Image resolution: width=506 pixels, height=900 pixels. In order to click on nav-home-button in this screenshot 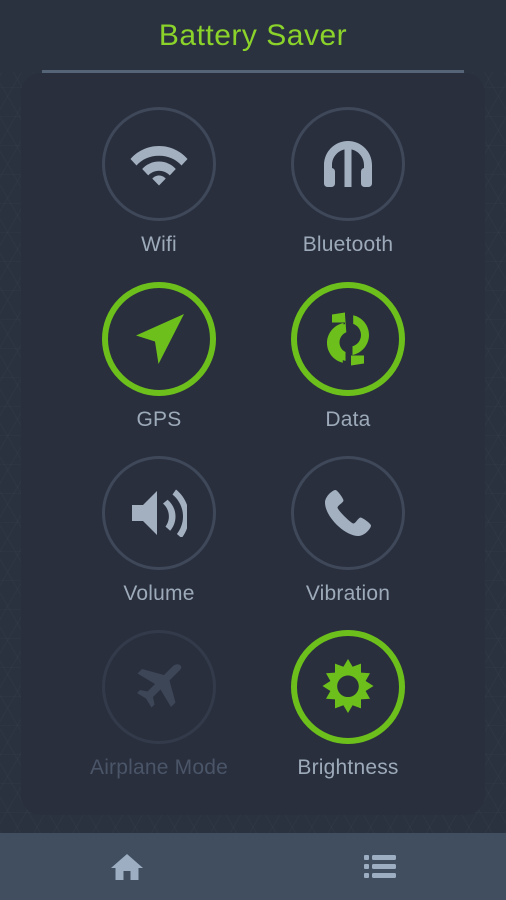, I will do `click(127, 866)`.